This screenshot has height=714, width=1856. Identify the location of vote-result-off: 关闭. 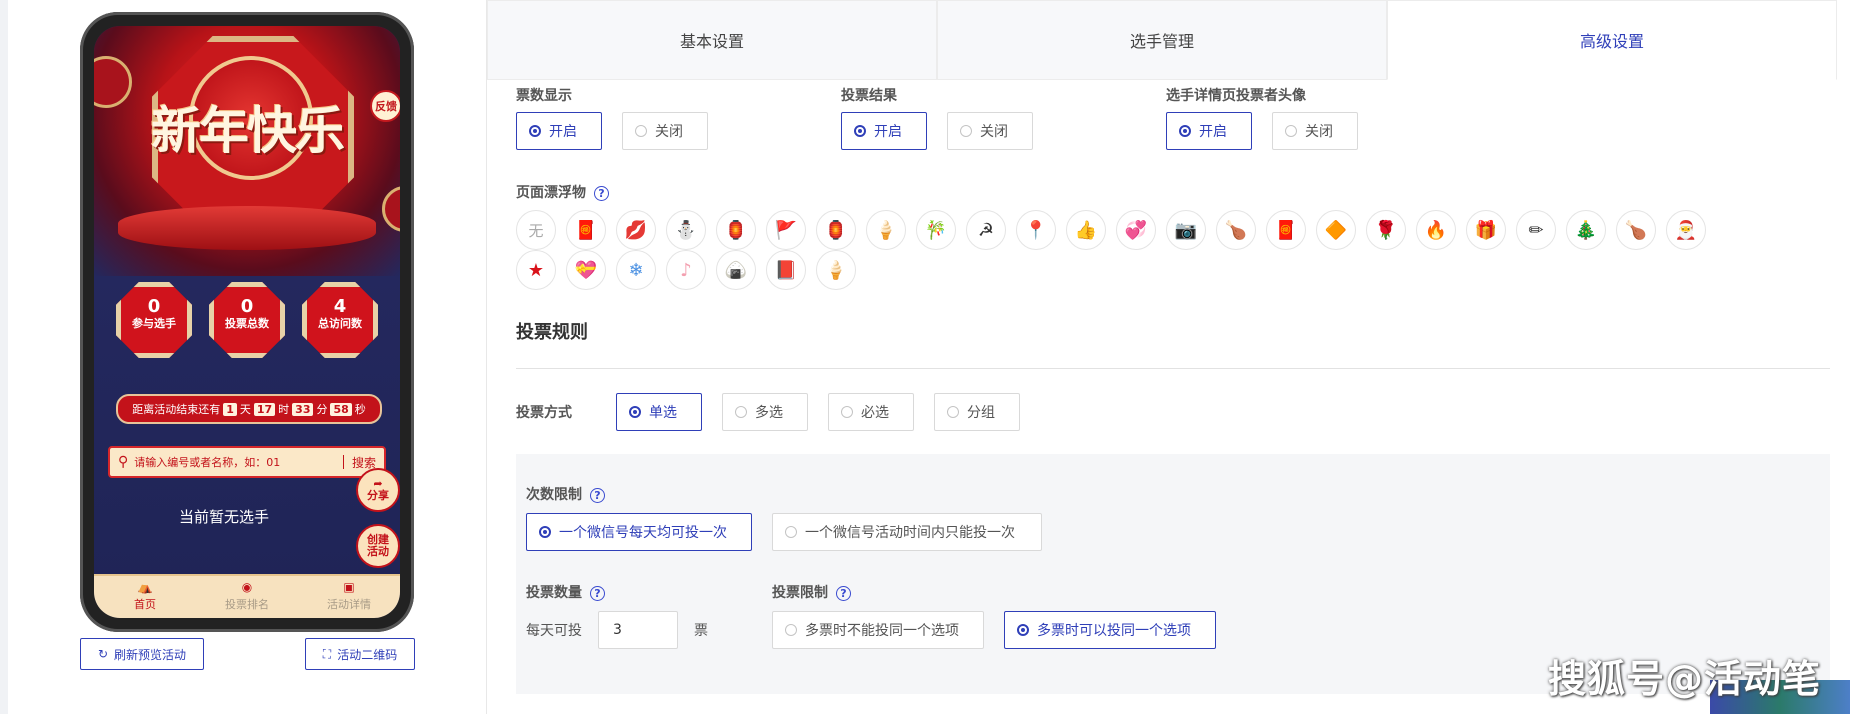
(990, 131).